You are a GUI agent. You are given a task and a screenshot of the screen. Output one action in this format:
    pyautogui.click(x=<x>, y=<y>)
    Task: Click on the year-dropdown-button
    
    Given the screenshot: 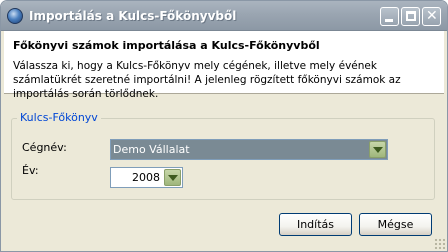 What is the action you would take?
    pyautogui.click(x=172, y=177)
    